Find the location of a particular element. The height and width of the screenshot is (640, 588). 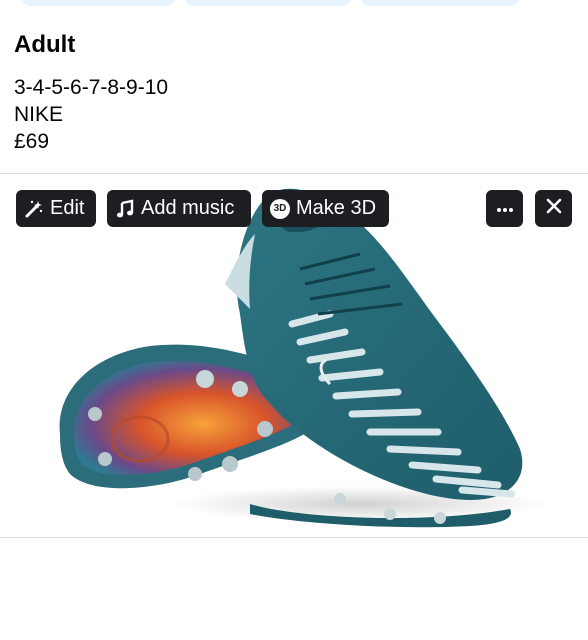

close-button is located at coordinates (553, 208).